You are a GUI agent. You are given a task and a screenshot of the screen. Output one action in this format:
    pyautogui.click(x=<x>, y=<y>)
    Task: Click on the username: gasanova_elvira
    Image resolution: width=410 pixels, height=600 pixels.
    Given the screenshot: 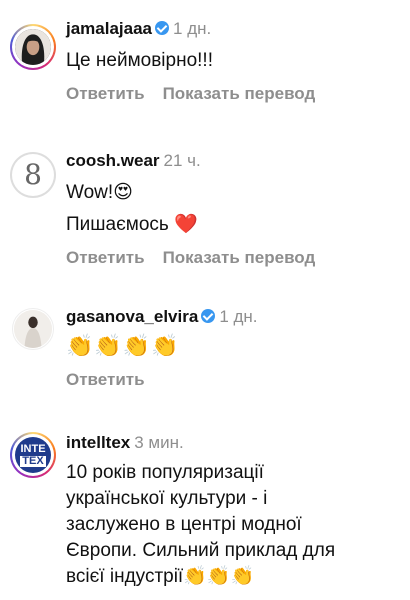 What is the action you would take?
    pyautogui.click(x=132, y=316)
    